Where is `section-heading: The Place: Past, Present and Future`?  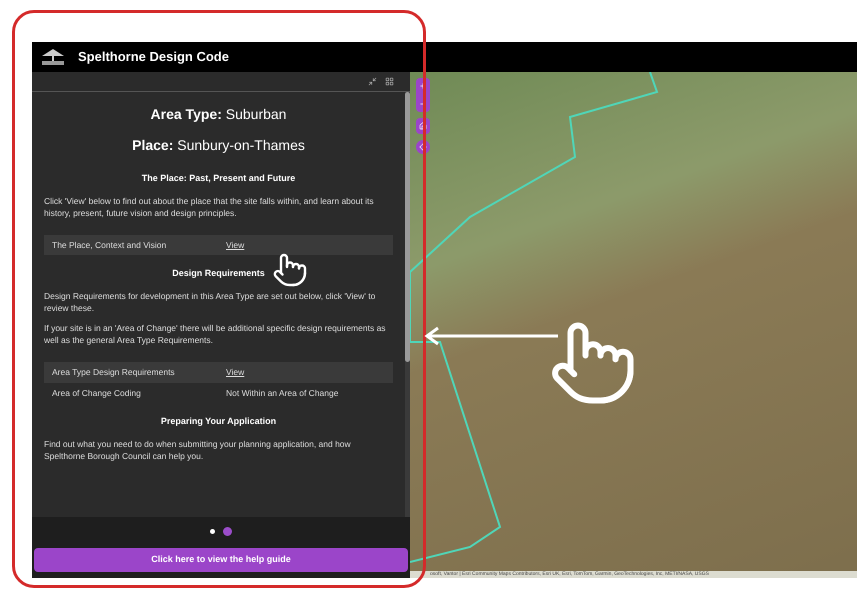 section-heading: The Place: Past, Present and Future is located at coordinates (218, 178).